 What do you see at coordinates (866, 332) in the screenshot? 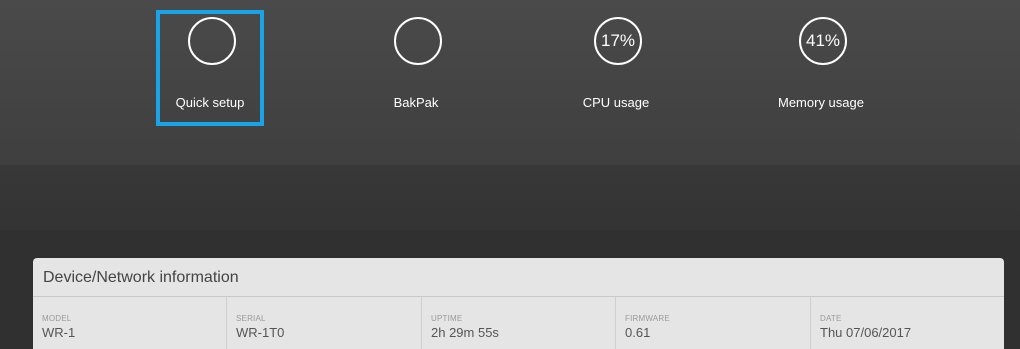
I see `date-value: Thu 07/06/2017` at bounding box center [866, 332].